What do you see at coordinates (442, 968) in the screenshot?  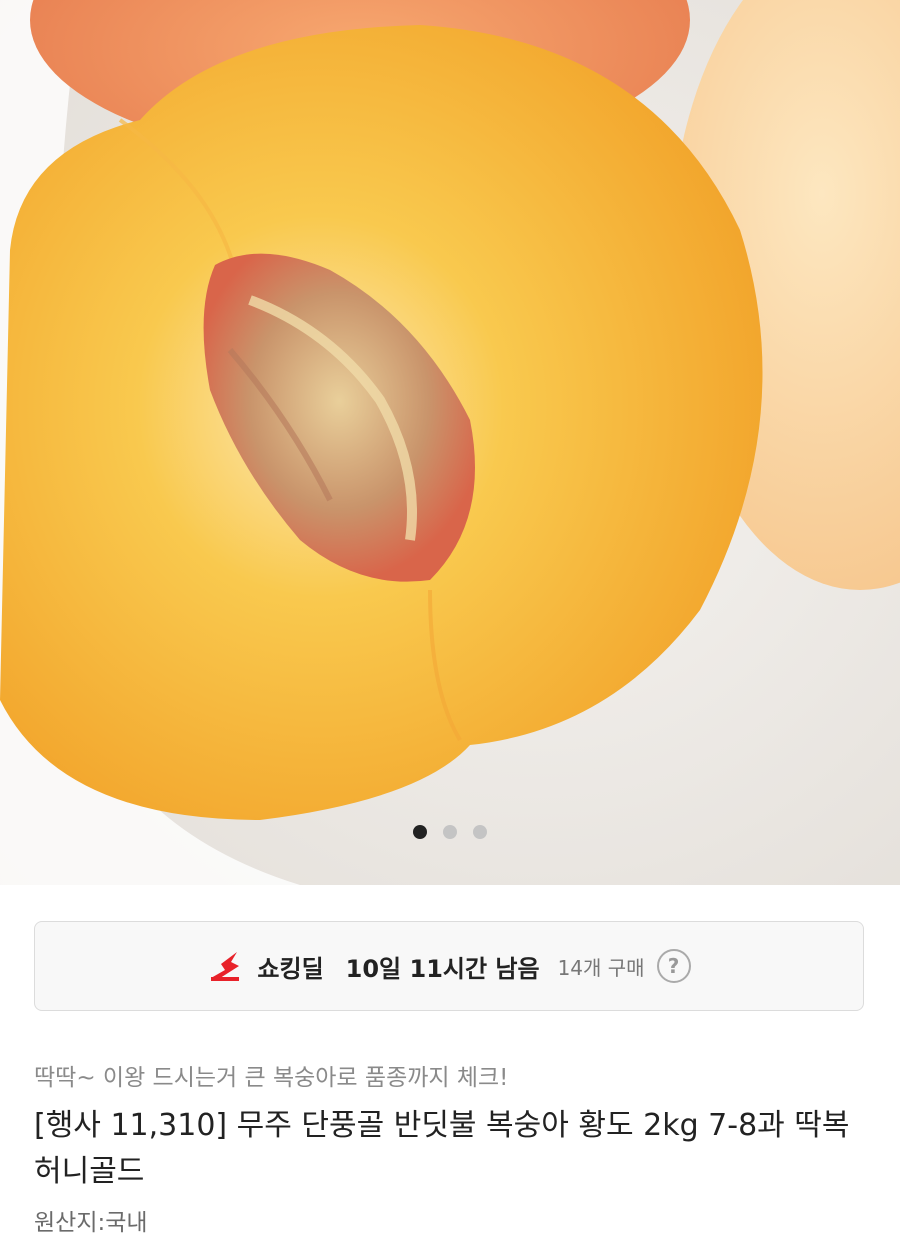 I see `deal-remaining-time: 10일 11시간 남음` at bounding box center [442, 968].